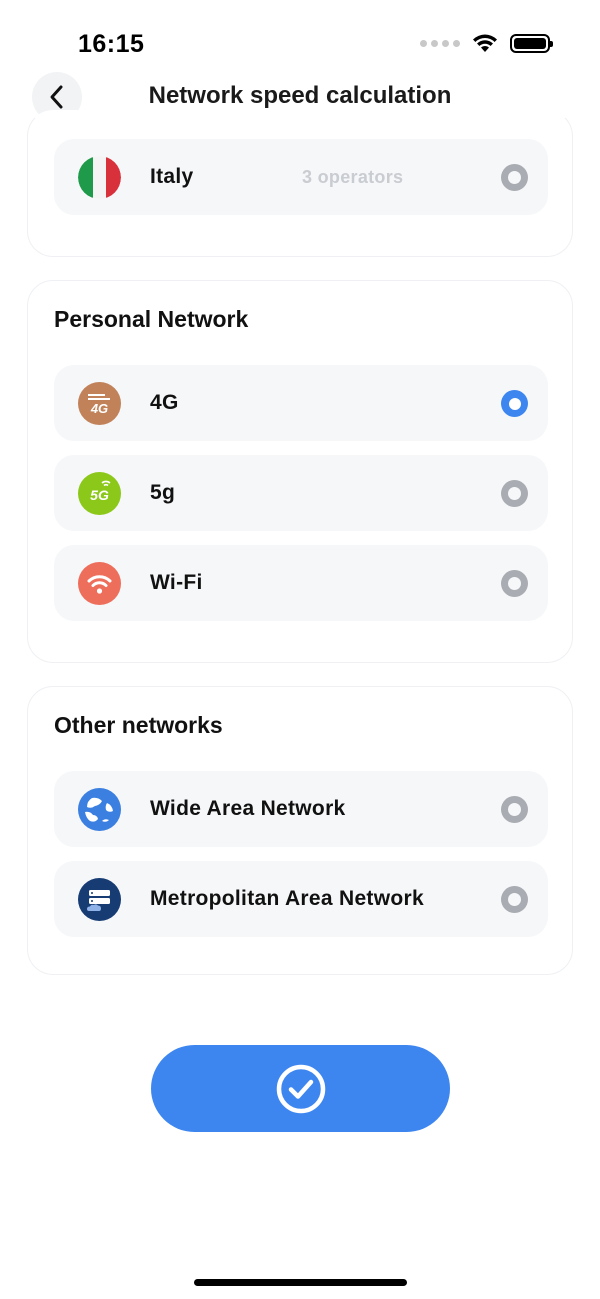  Describe the element at coordinates (301, 177) in the screenshot. I see `country-row-italy: Italy 3 operators` at that location.